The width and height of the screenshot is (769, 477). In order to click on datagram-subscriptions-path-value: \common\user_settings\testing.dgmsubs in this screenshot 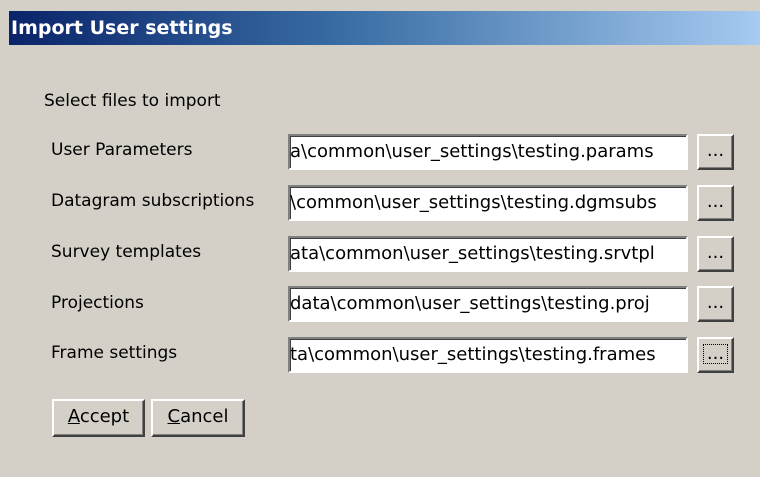, I will do `click(473, 202)`.